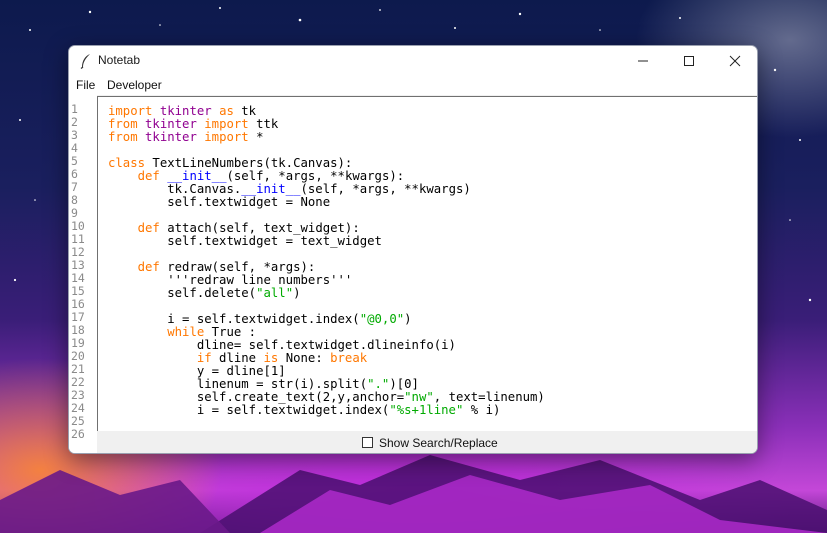  I want to click on minimize-icon, so click(643, 60).